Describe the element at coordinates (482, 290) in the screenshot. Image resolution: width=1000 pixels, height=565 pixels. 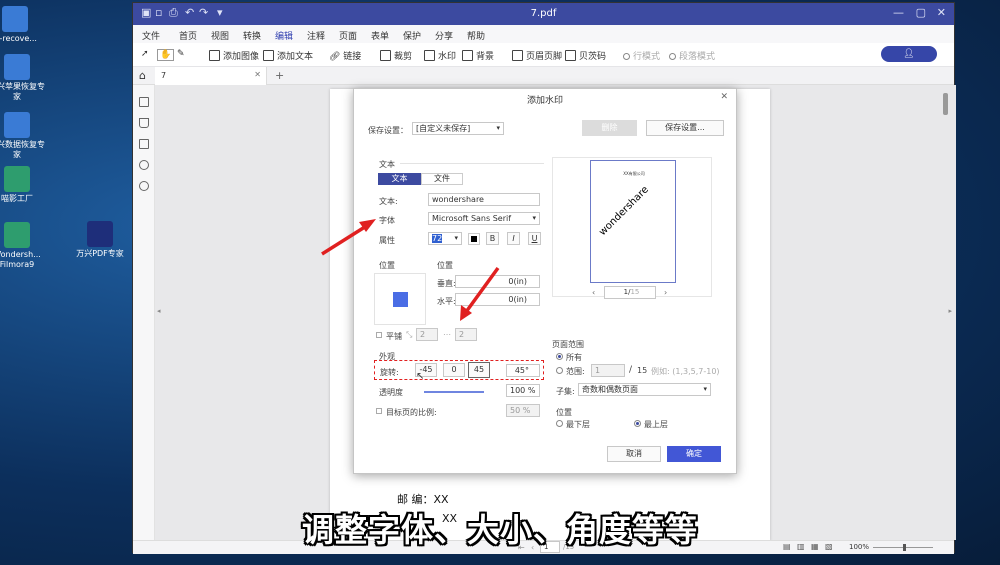
I see `annotation-arrow-tile` at that location.